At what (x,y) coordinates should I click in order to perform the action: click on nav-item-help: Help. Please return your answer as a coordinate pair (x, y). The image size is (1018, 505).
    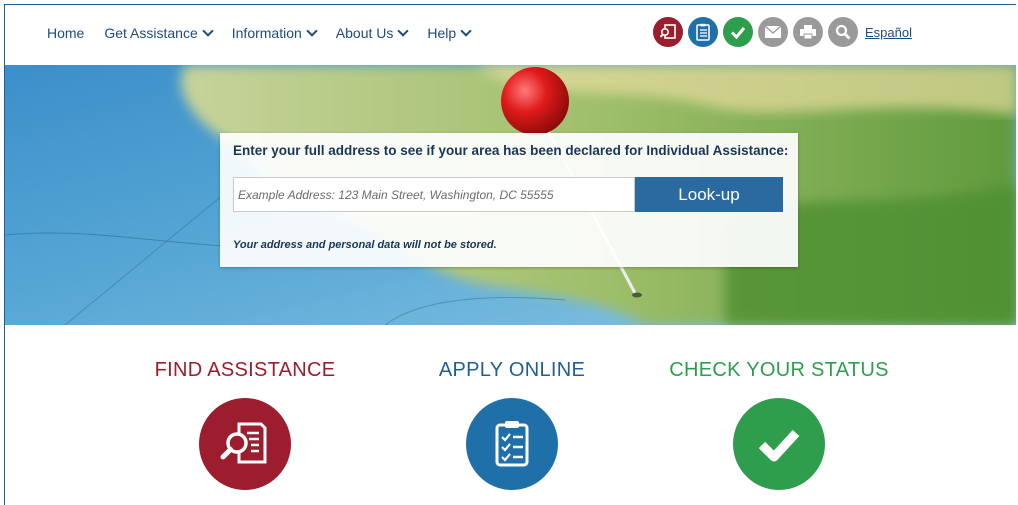
    Looking at the image, I should click on (449, 32).